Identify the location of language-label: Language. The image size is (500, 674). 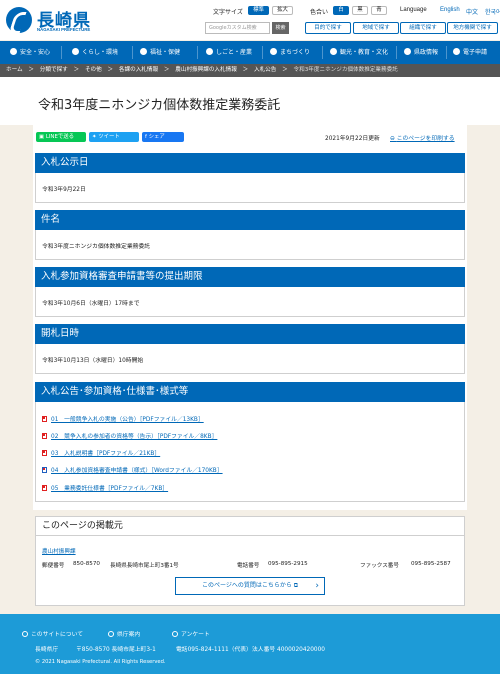
(413, 10).